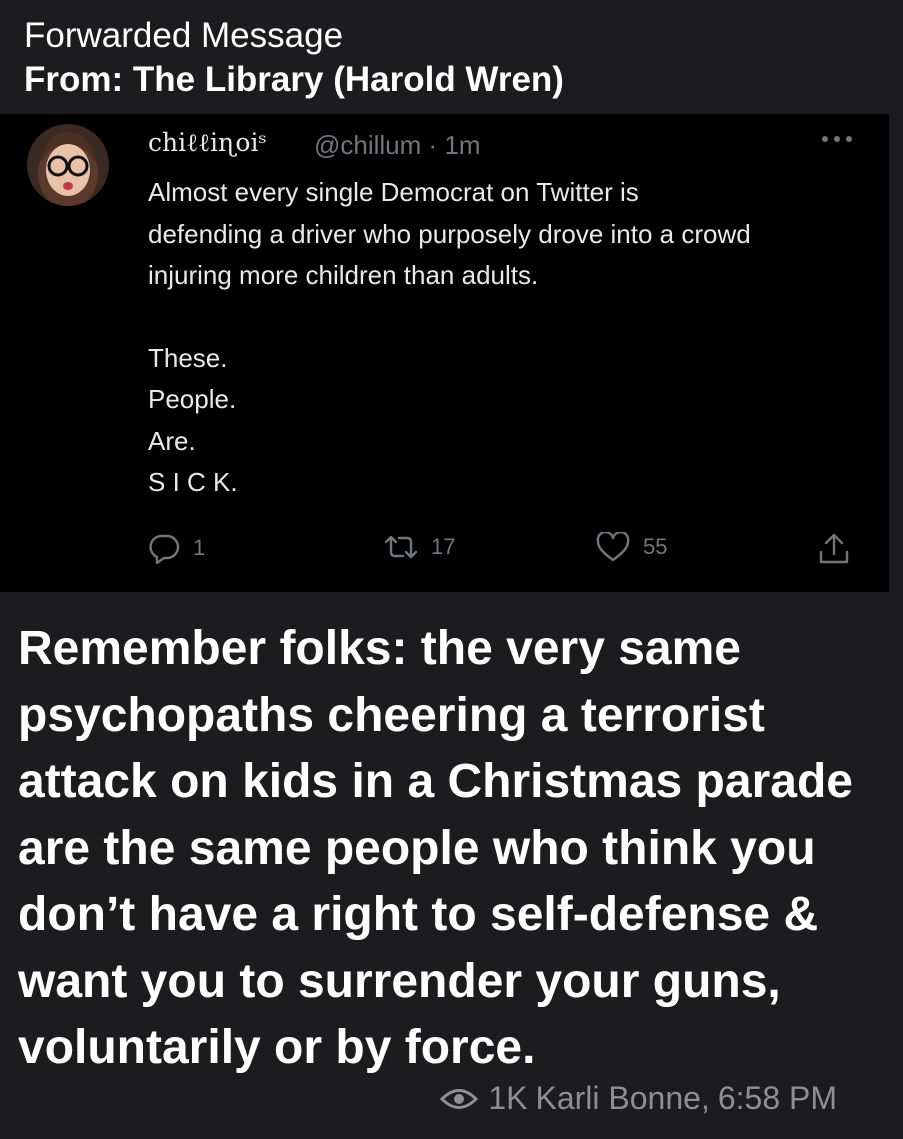  Describe the element at coordinates (294, 80) in the screenshot. I see `forwarded-from: From: The Library (Harold Wren)` at that location.